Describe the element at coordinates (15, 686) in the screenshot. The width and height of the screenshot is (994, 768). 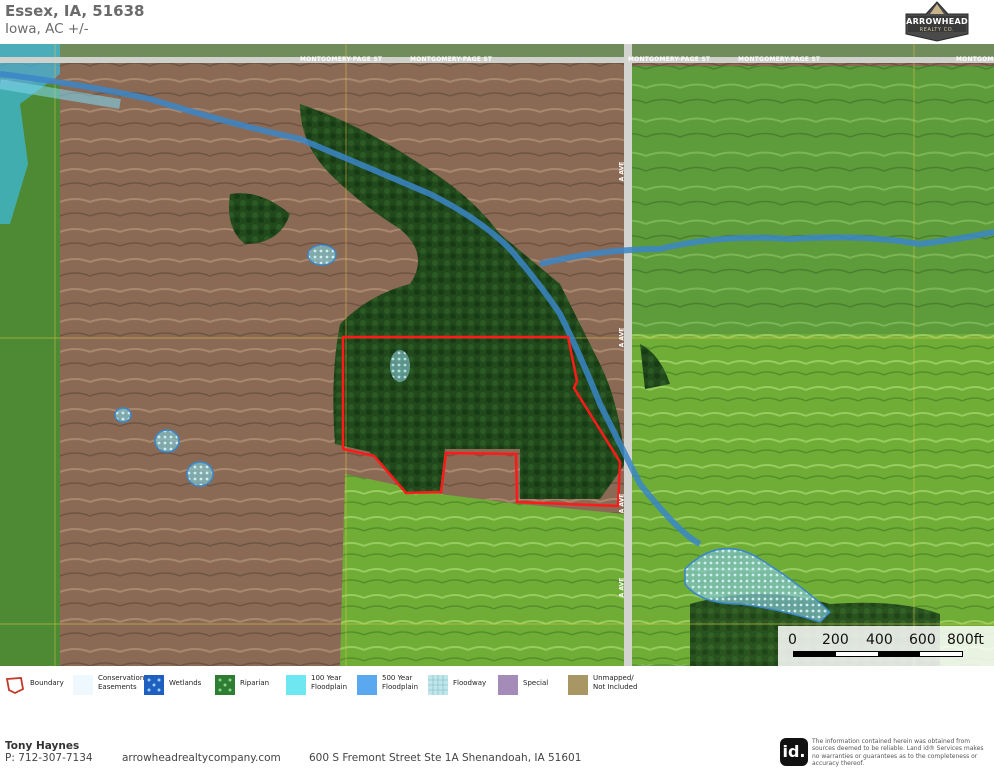
I see `boundary-icon` at that location.